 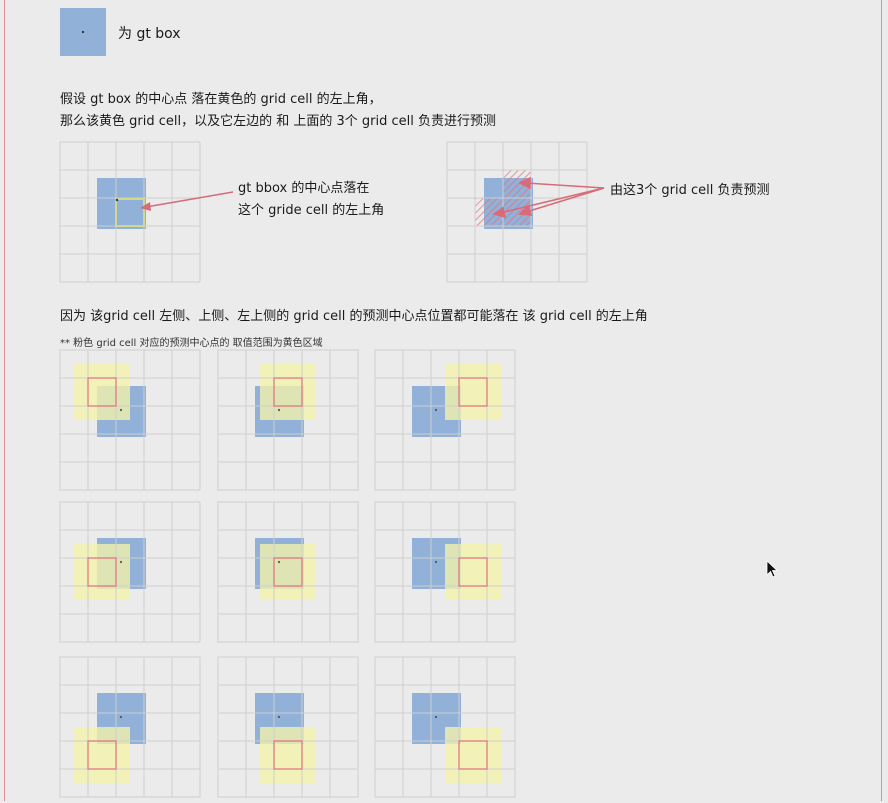 I want to click on callout-three-cells-text: 由这3个 grid cell 负责预测, so click(x=690, y=190).